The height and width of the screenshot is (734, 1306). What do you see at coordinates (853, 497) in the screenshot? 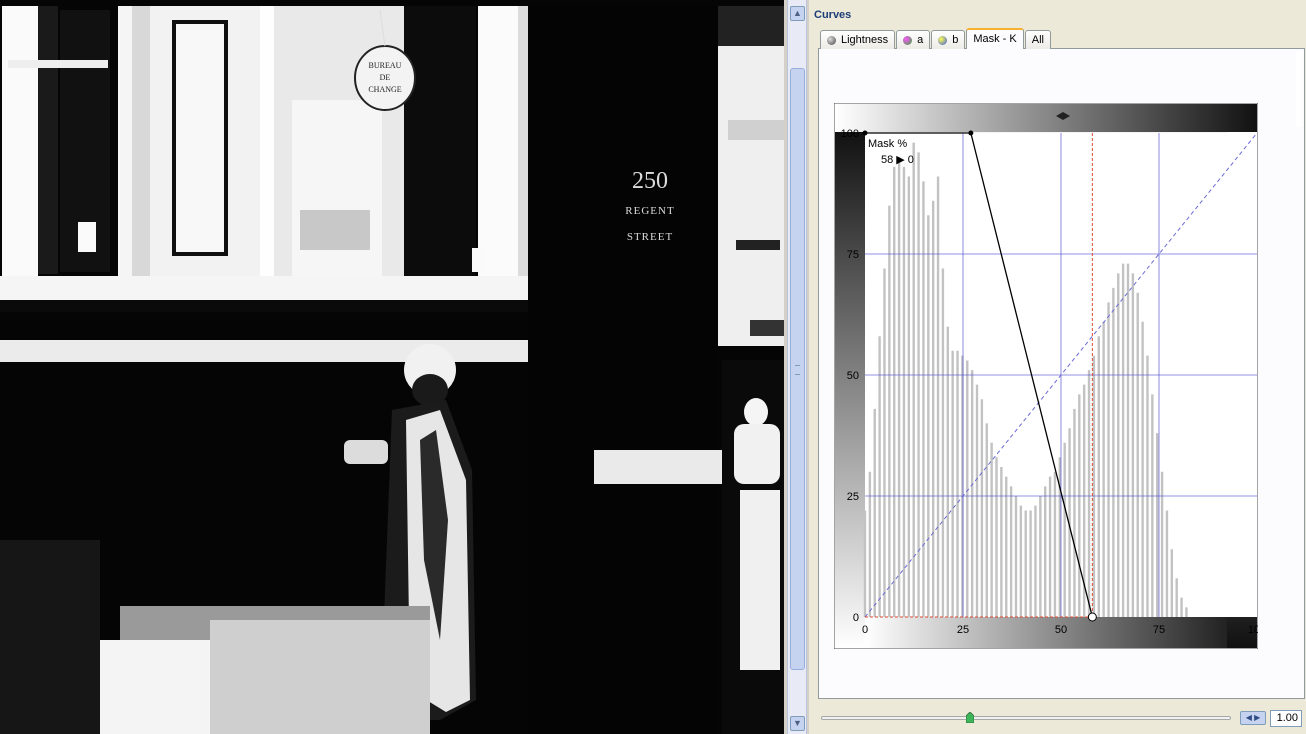
I see `y-tick-label: 25` at bounding box center [853, 497].